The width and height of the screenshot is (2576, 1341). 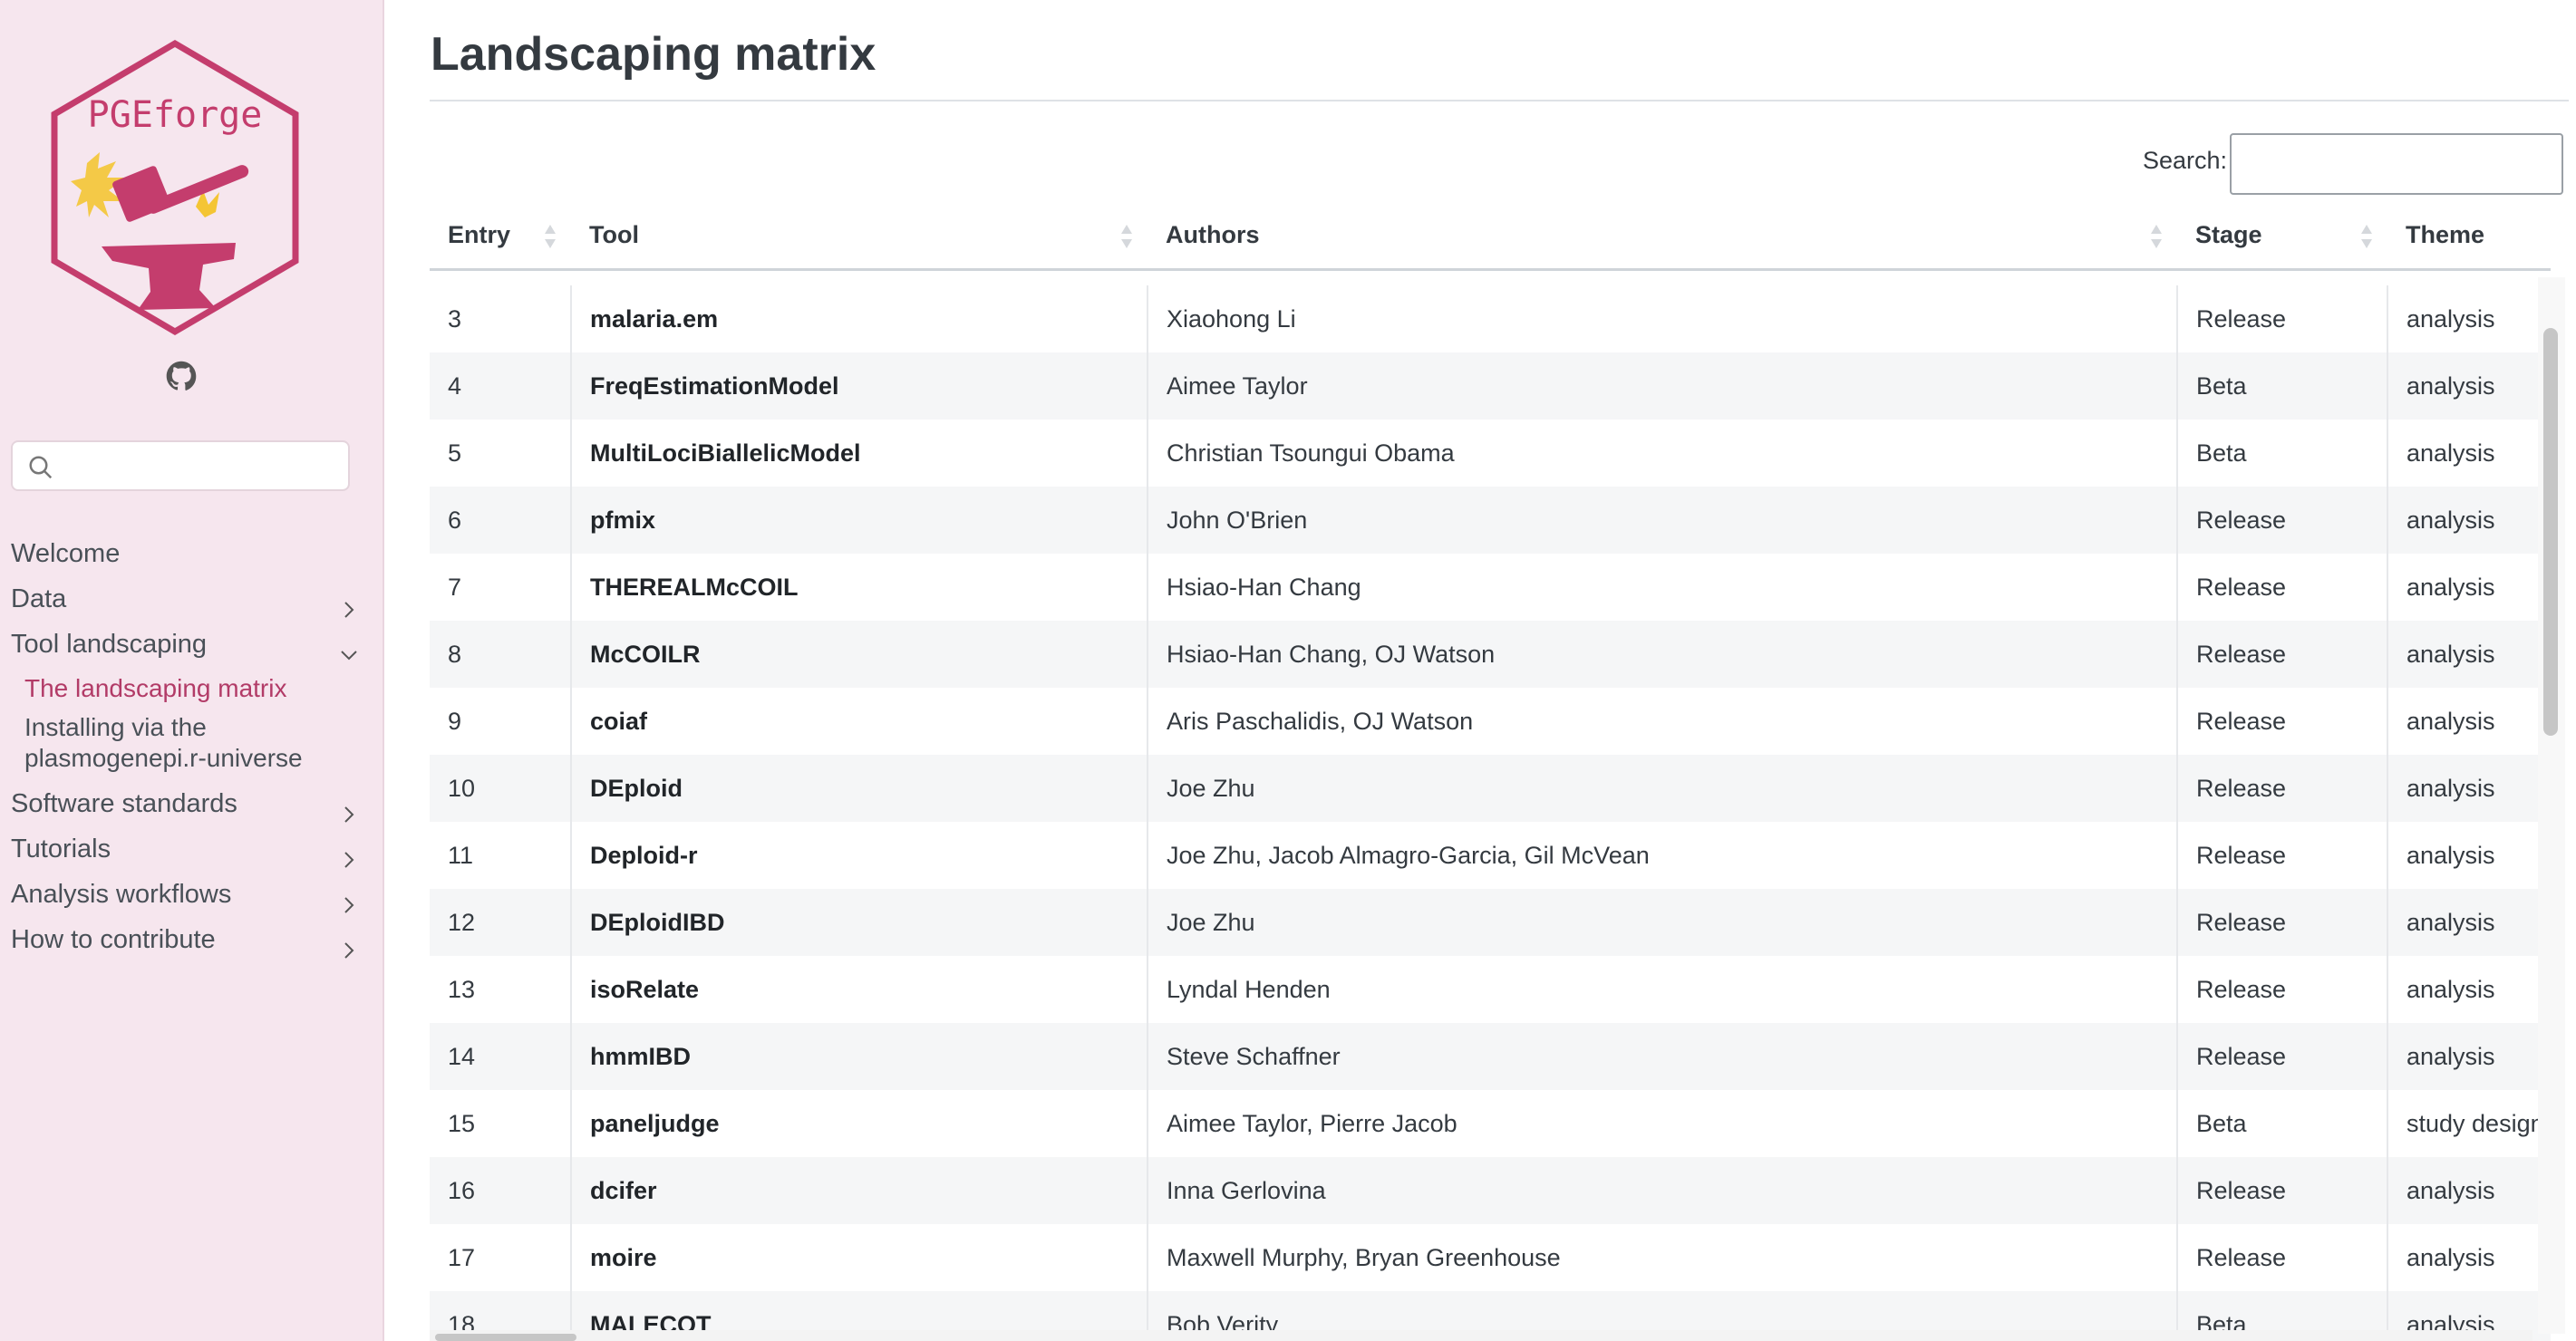 I want to click on cell-tool: moire, so click(x=859, y=1258).